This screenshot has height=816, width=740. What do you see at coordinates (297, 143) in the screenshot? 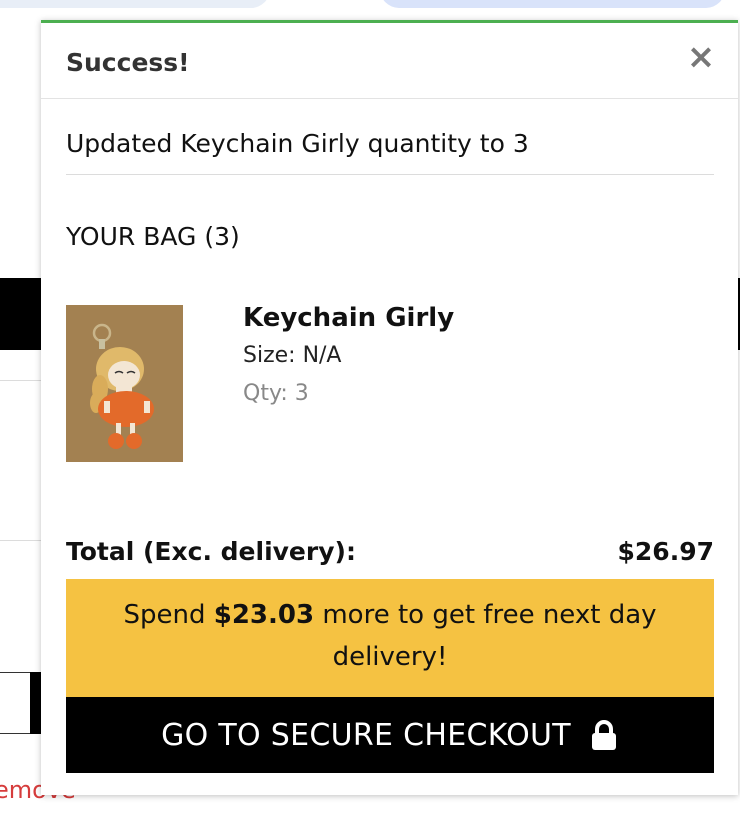
I see `success-message: Updated Keychain Girly quantity to 3` at bounding box center [297, 143].